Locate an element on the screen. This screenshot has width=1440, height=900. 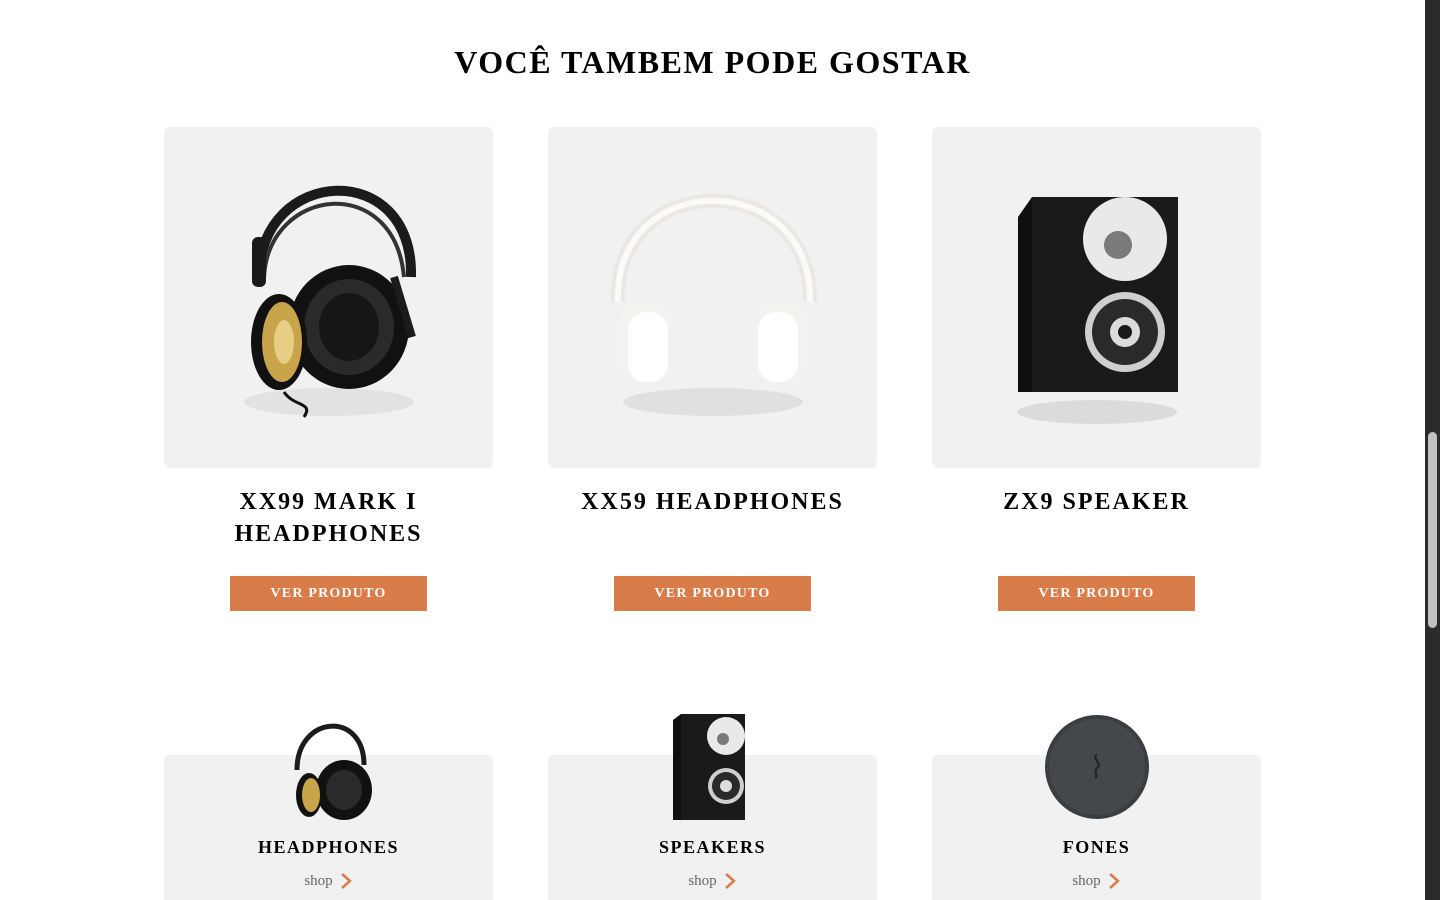
section-title: VOCÊ TAMBEM PODE GOSTAR is located at coordinates (712, 62).